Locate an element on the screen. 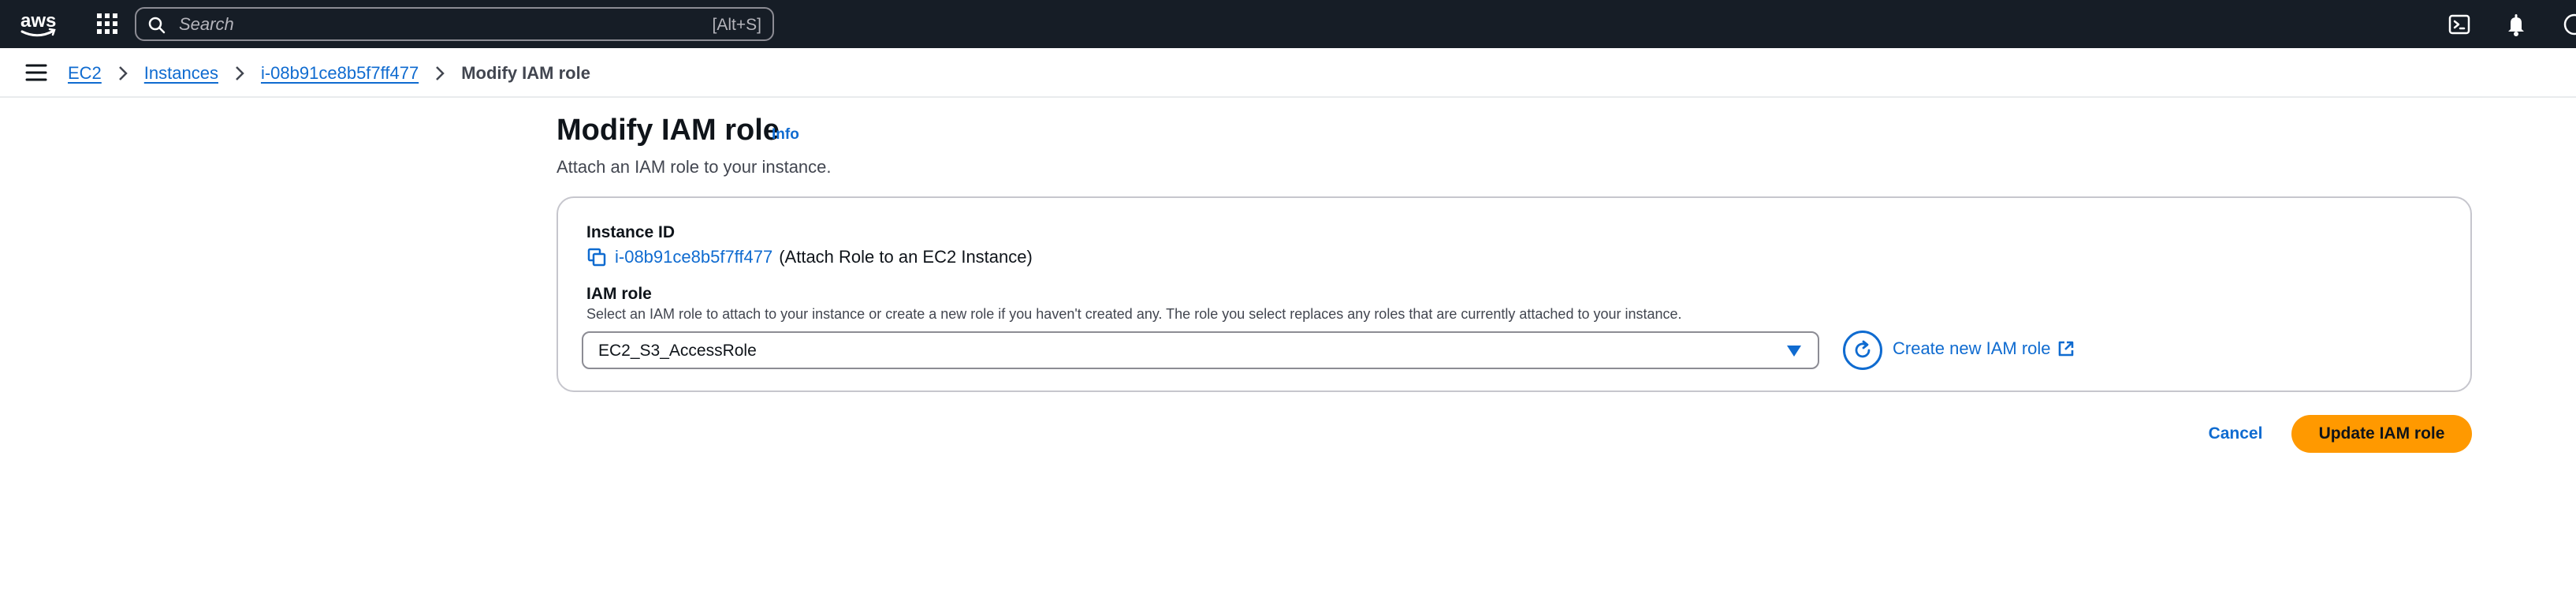 Image resolution: width=2576 pixels, height=609 pixels. cancel-button: Cancel is located at coordinates (2235, 434).